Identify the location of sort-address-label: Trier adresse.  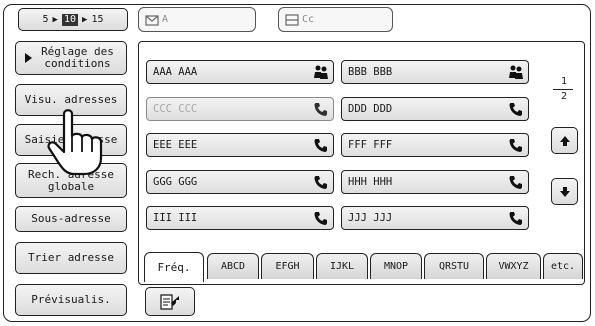
(71, 257).